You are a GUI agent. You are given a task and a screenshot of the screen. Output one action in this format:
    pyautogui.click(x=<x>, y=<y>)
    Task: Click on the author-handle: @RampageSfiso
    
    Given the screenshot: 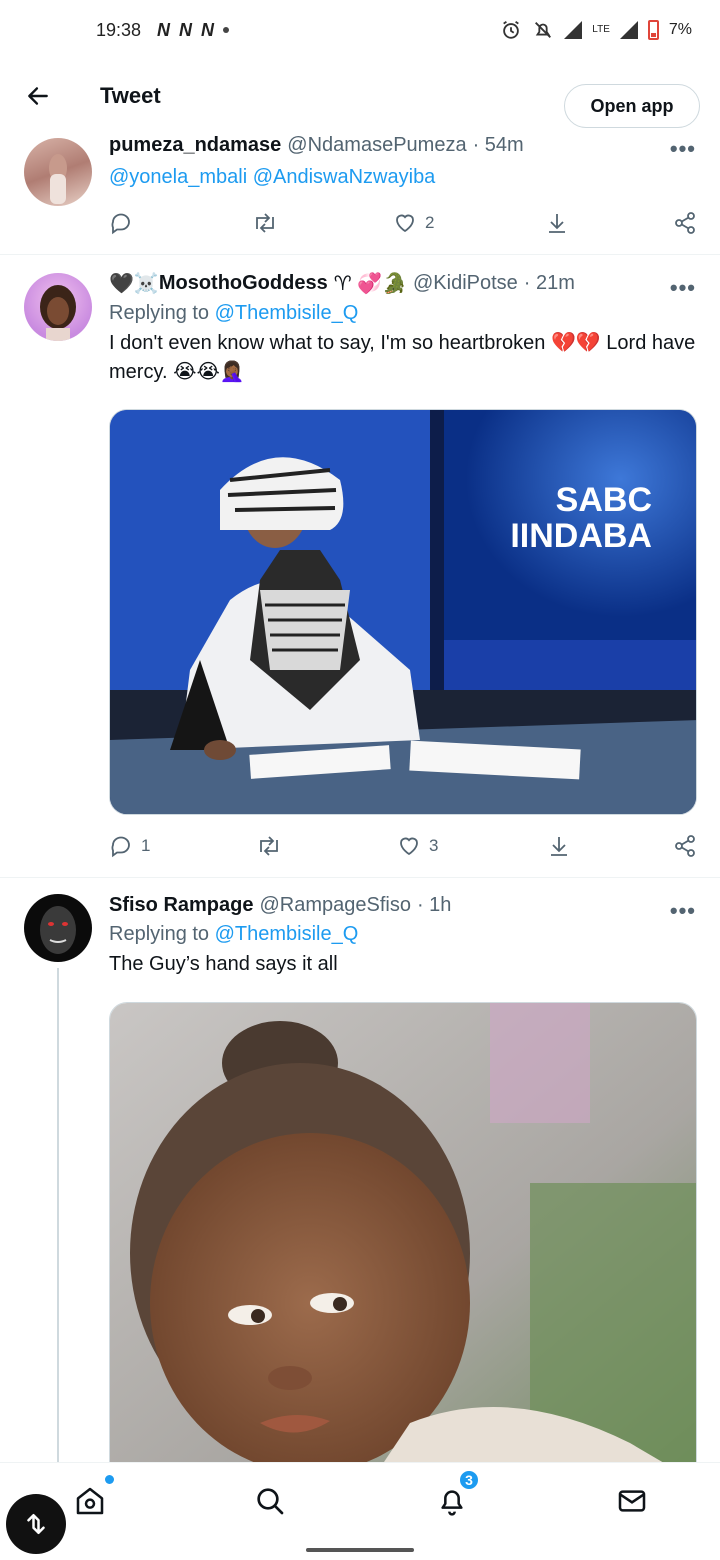 What is the action you would take?
    pyautogui.click(x=334, y=905)
    